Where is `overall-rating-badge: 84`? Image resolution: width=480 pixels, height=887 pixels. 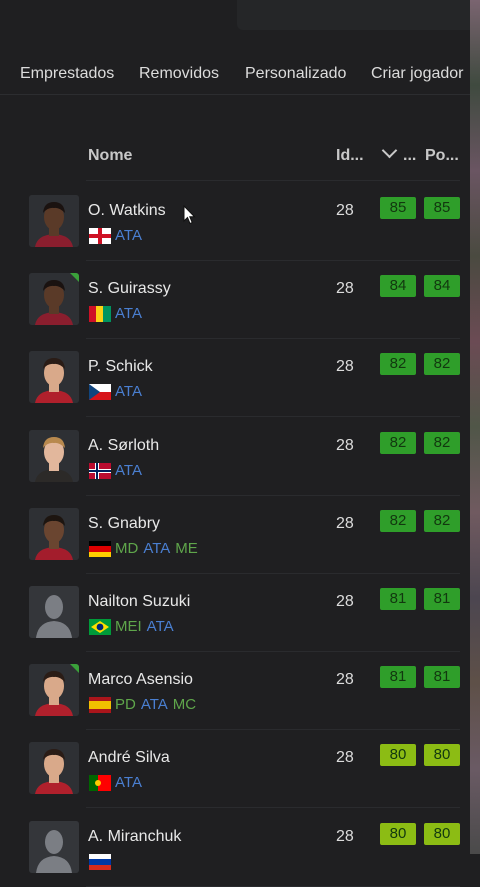
overall-rating-badge: 84 is located at coordinates (398, 286).